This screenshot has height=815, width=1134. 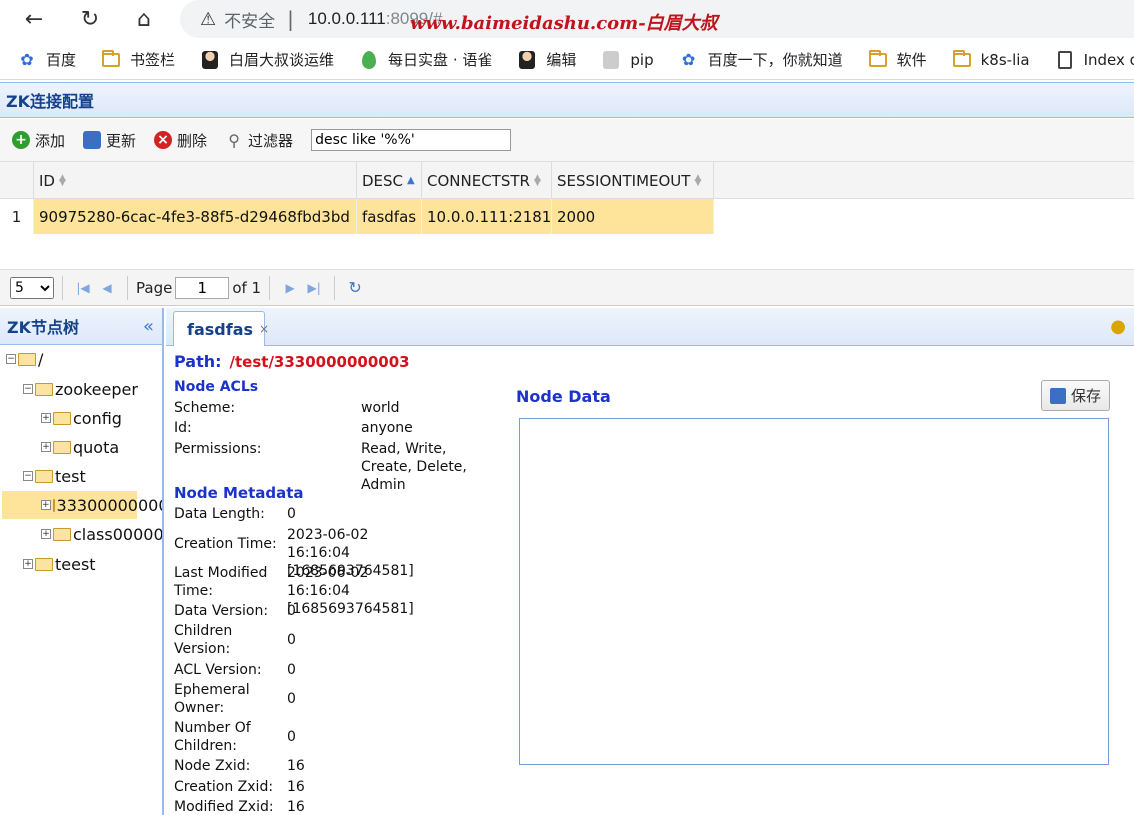 I want to click on meta-value: 2023-06-02 16:16:04 [1685693764581], so click(x=350, y=591).